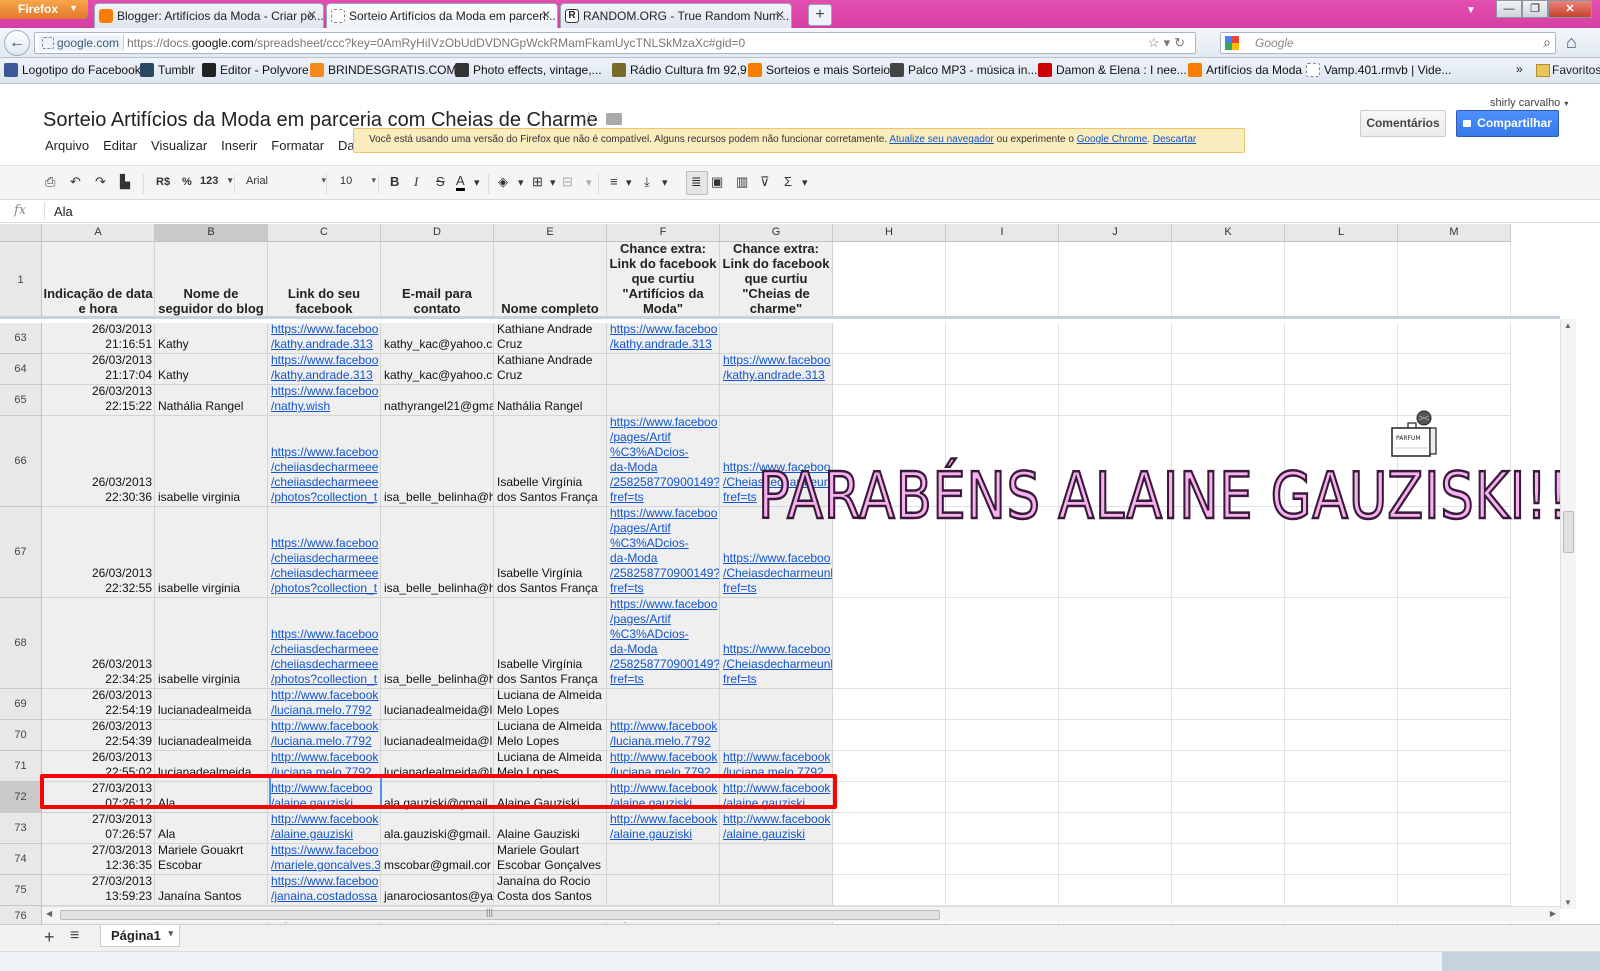  I want to click on column-header-g: G, so click(776, 233).